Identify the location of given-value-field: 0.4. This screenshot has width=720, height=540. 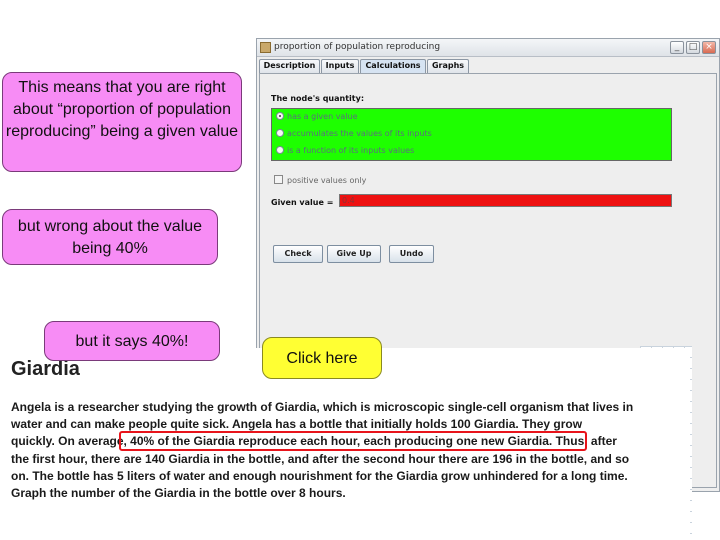
(505, 200).